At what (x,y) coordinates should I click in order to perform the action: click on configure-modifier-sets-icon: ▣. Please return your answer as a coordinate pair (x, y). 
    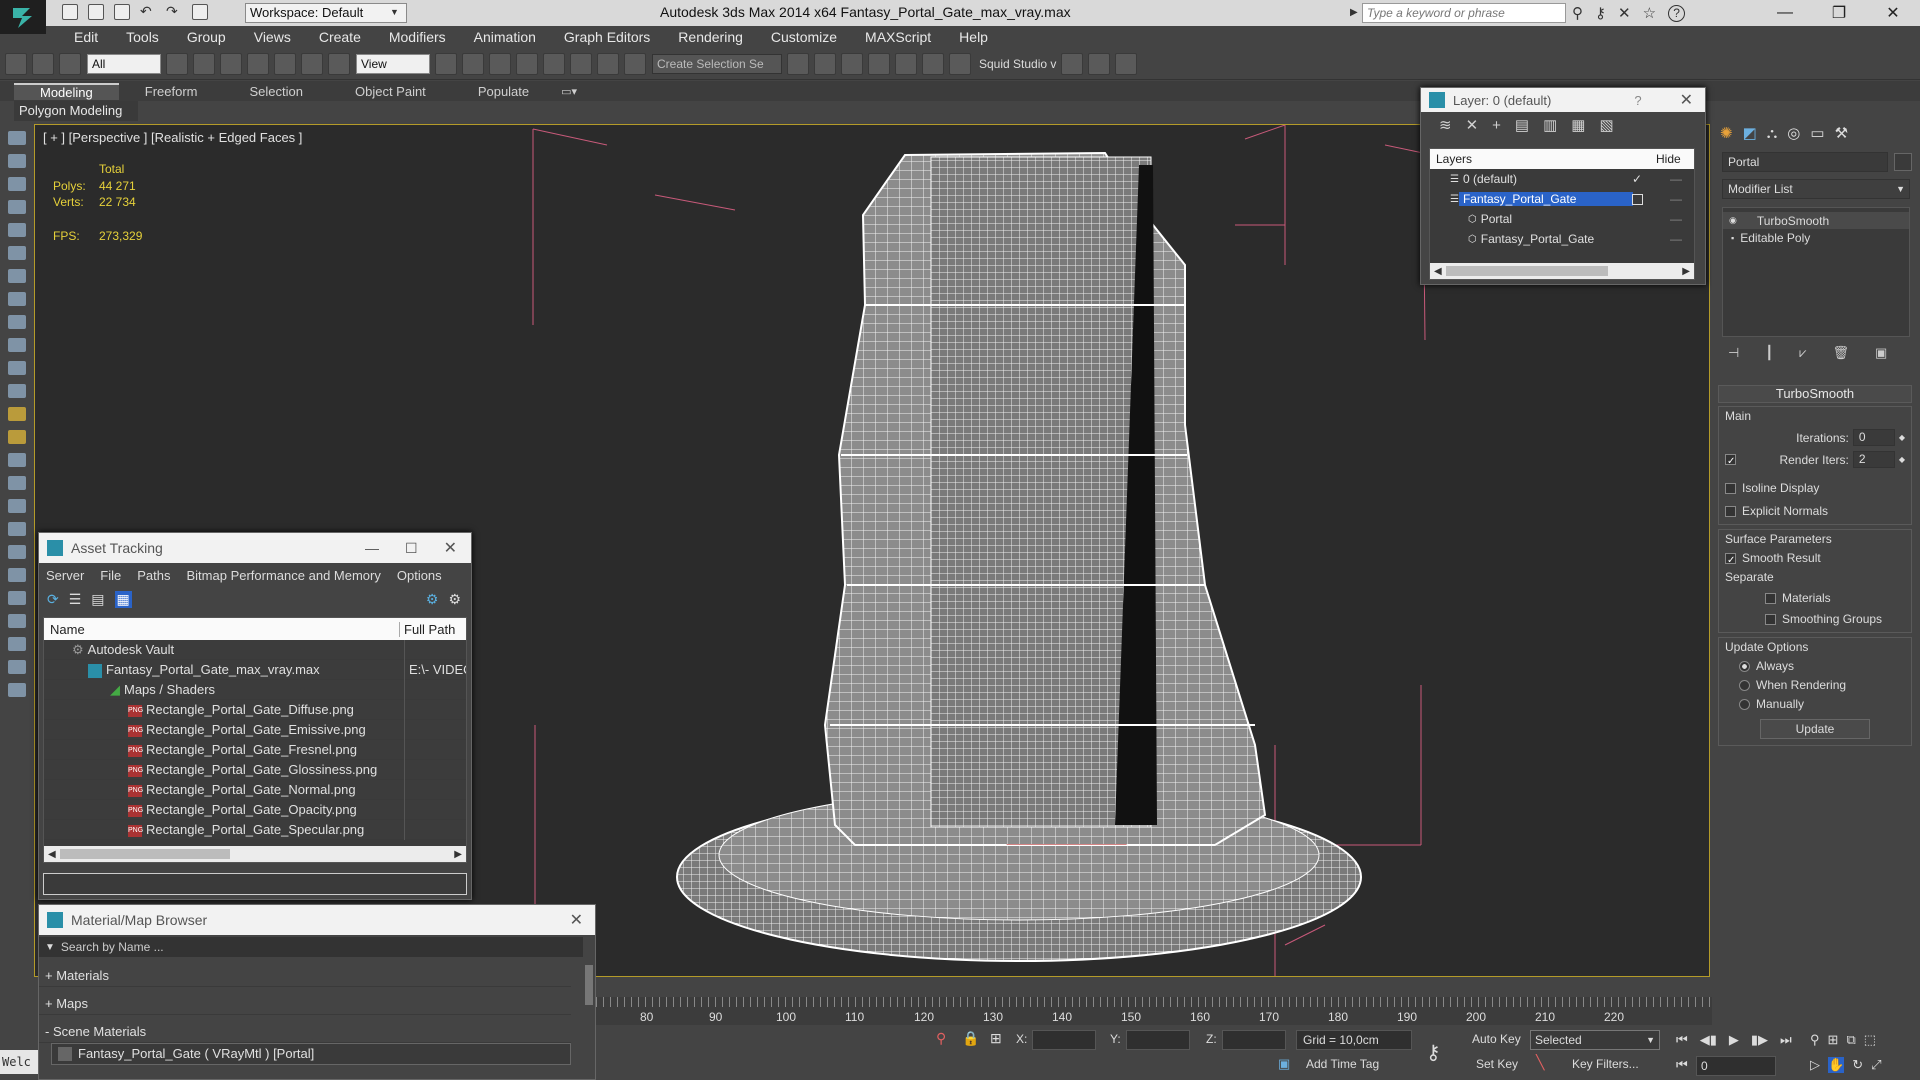
    Looking at the image, I should click on (1881, 353).